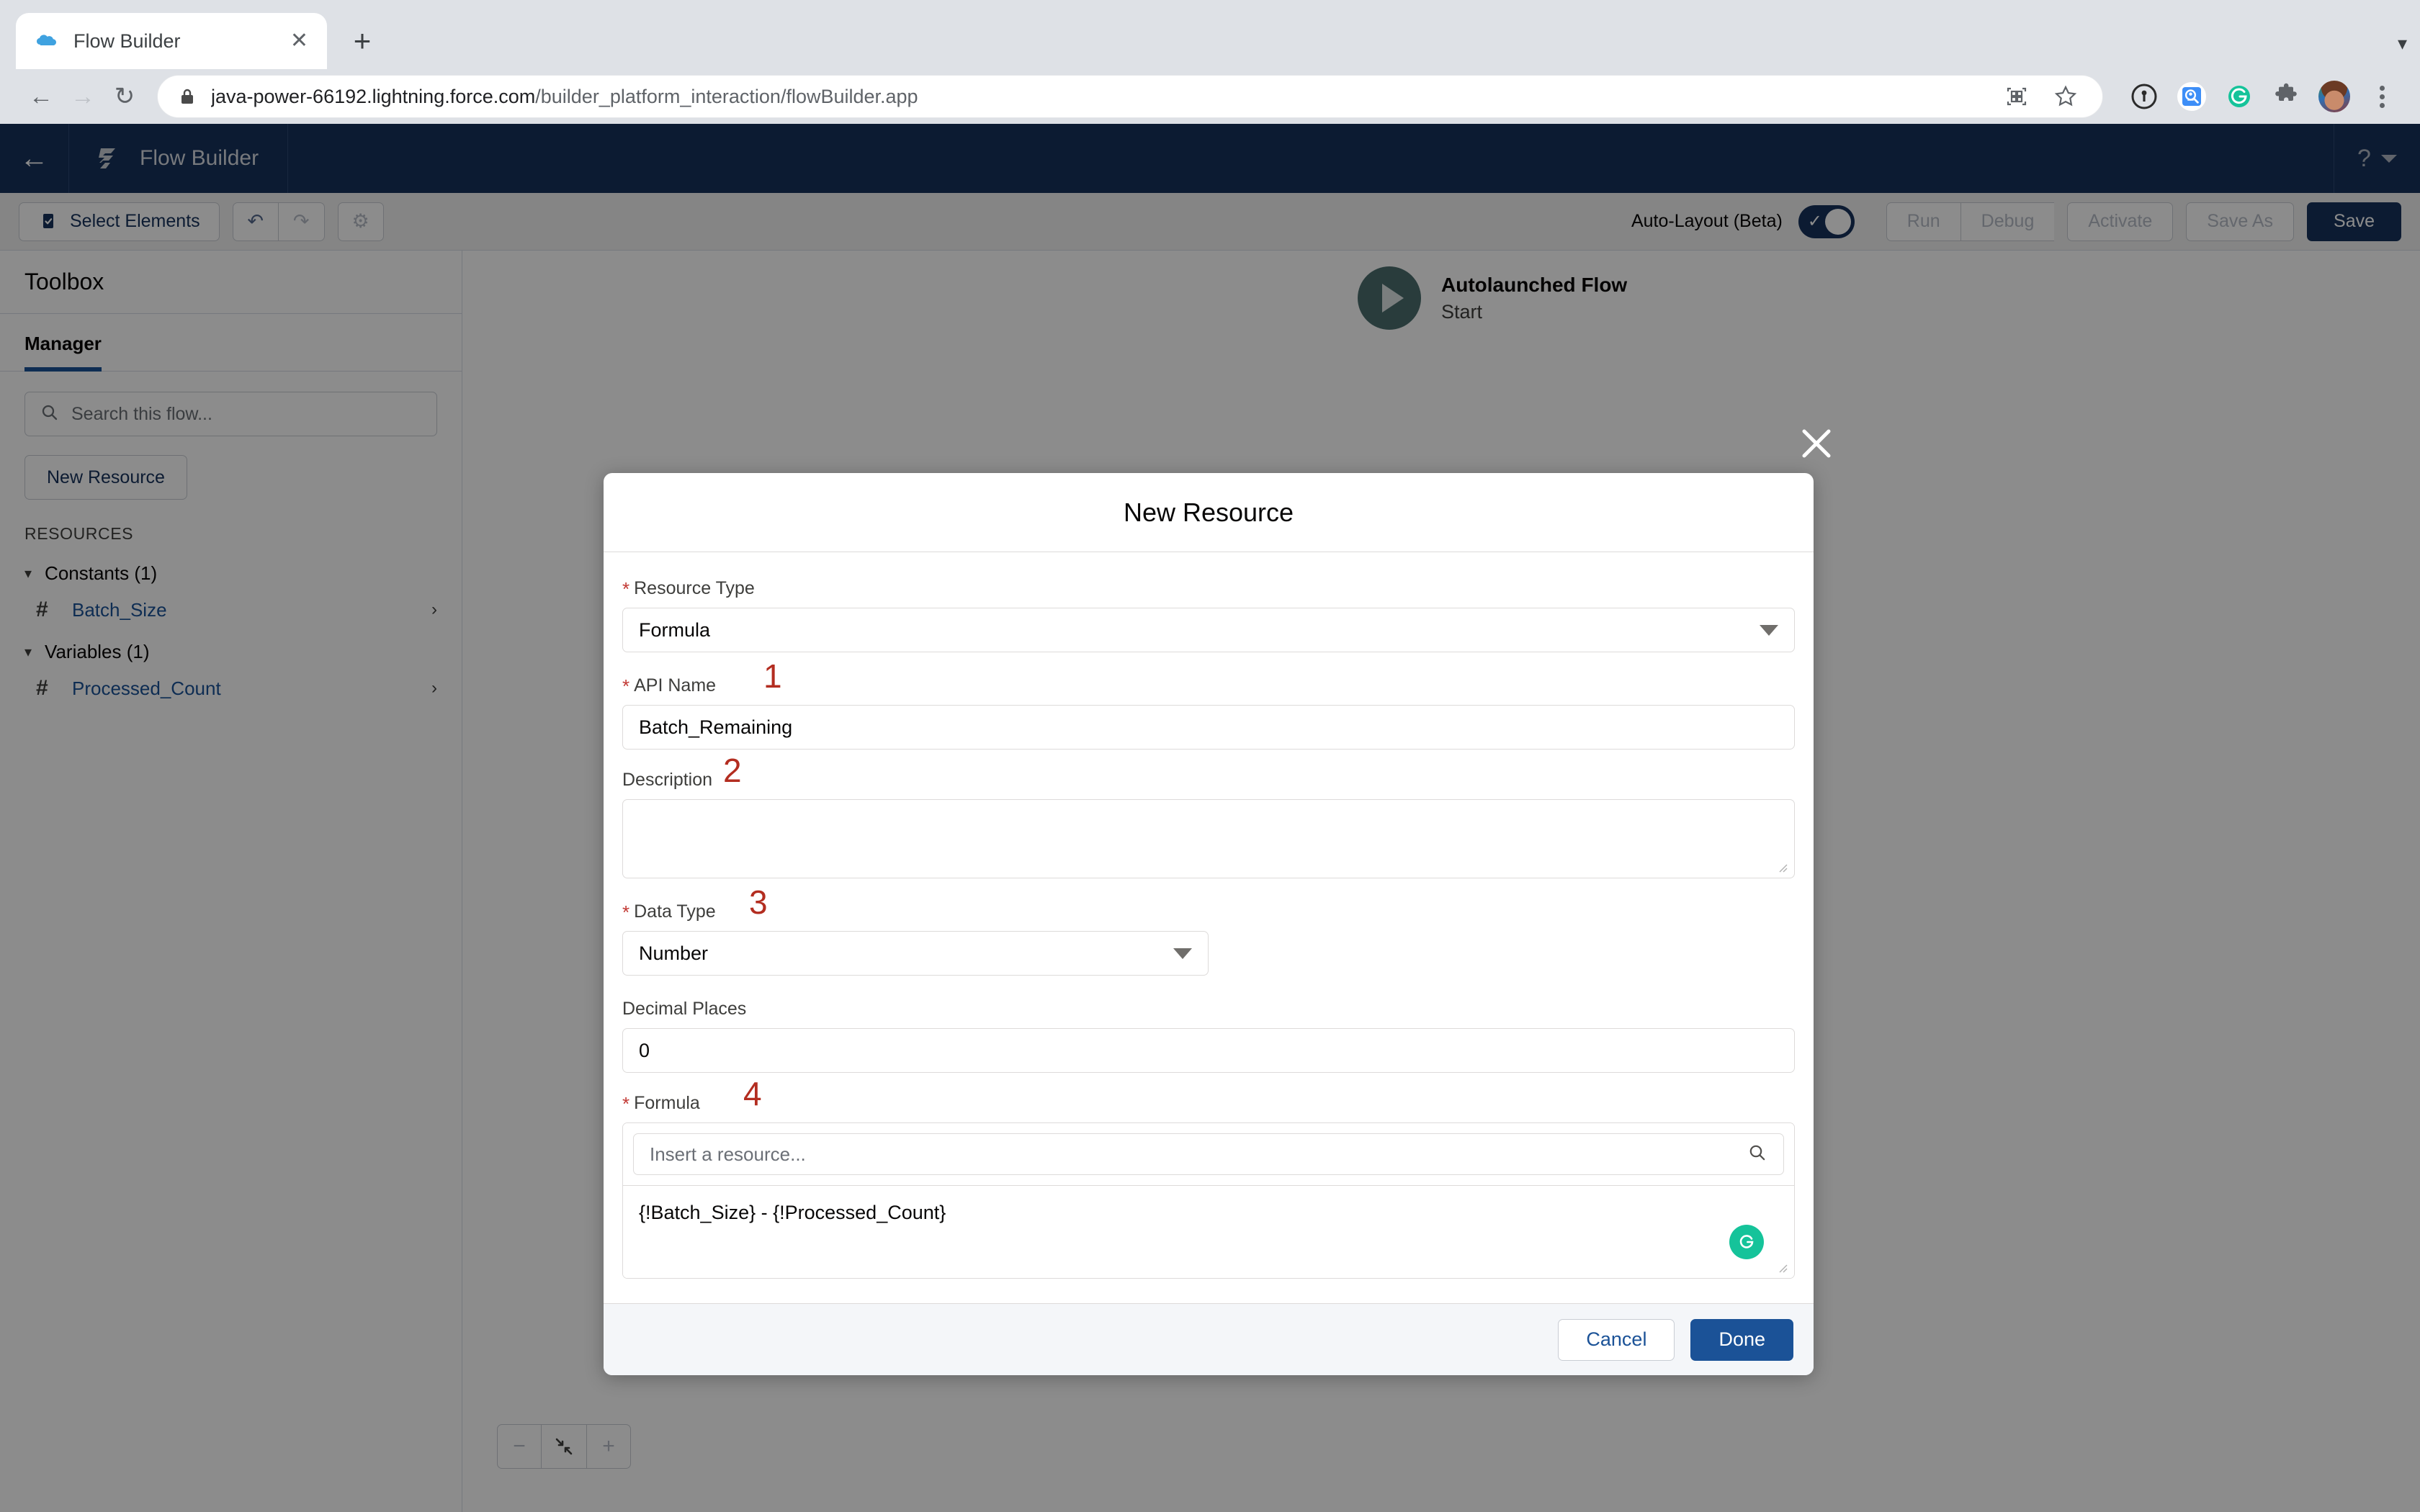 The width and height of the screenshot is (2420, 1512). What do you see at coordinates (83, 96) in the screenshot?
I see `forward-button: →` at bounding box center [83, 96].